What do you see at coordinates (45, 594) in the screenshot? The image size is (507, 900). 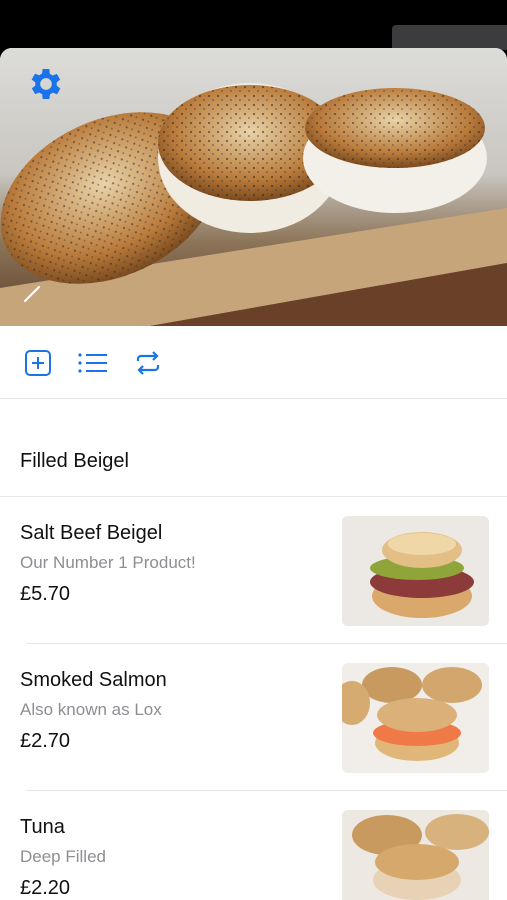 I see `item-price: £5.70` at bounding box center [45, 594].